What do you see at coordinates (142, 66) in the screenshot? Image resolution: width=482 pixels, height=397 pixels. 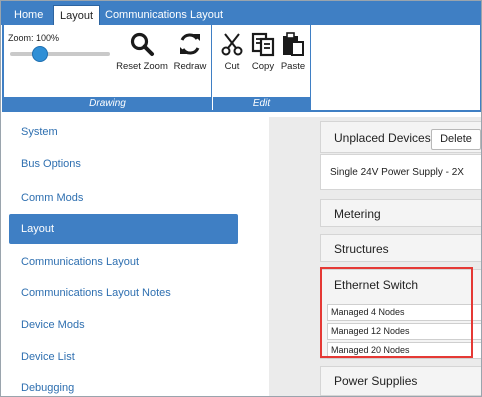 I see `reset-zoom-label: Reset Zoom` at bounding box center [142, 66].